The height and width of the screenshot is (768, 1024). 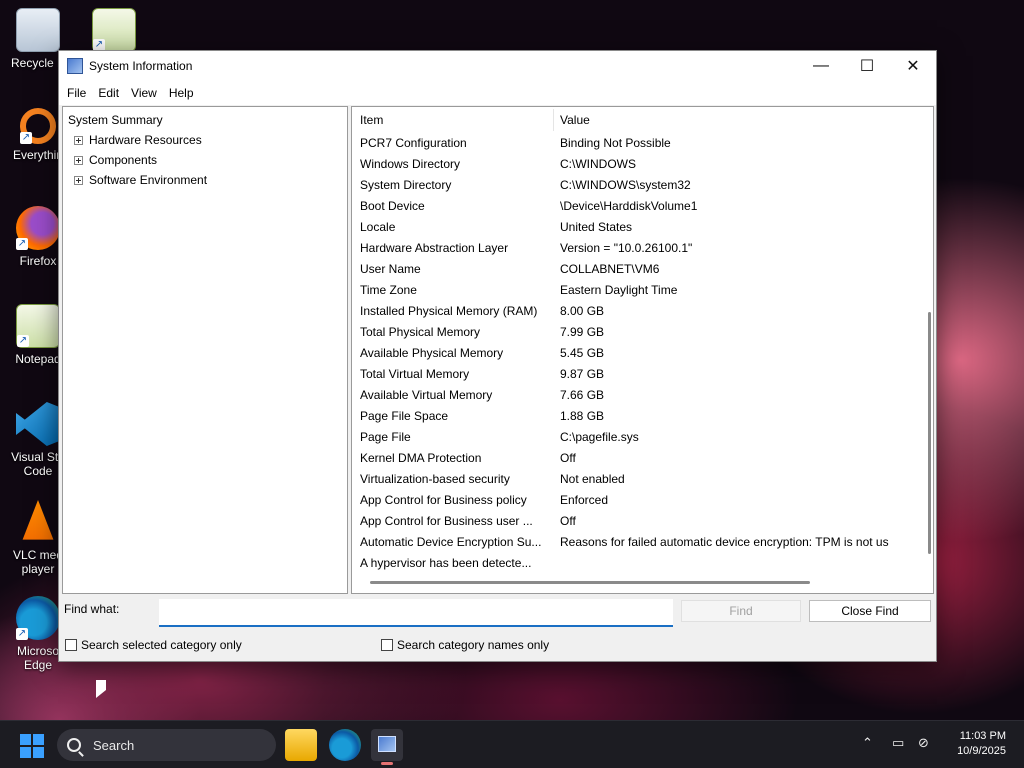 I want to click on table-row: Windows Directory C:\WINDOWS, so click(x=642, y=164).